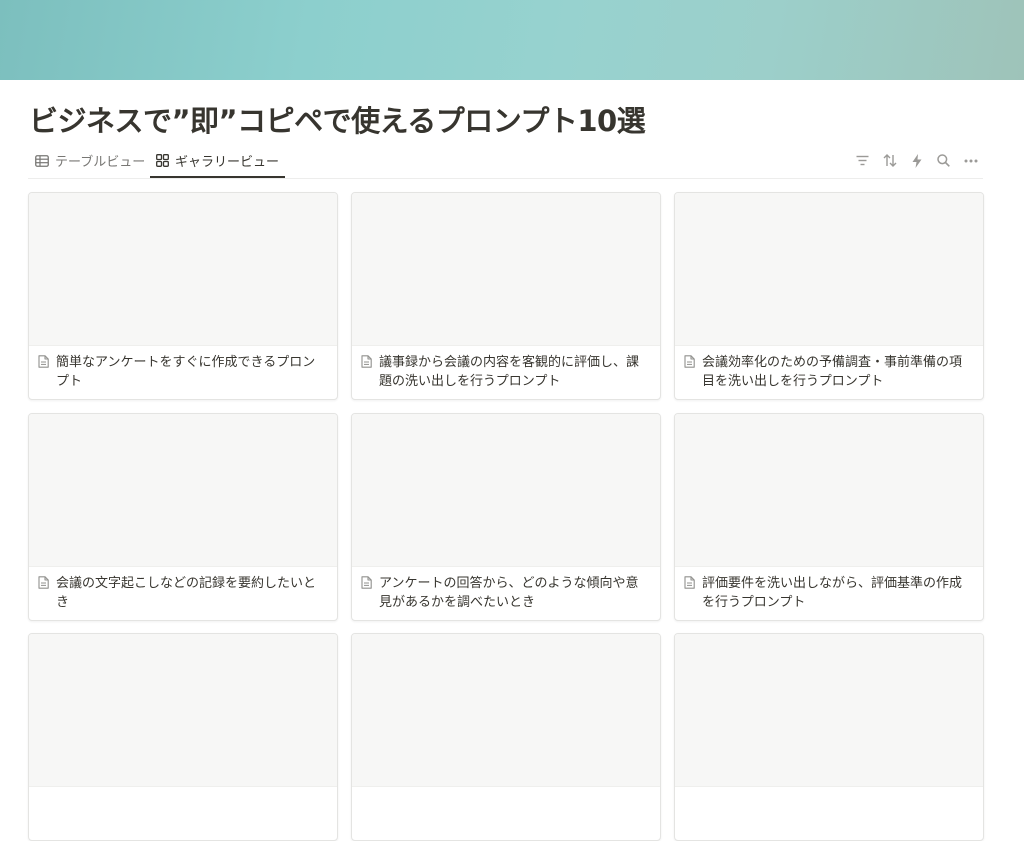 The width and height of the screenshot is (1024, 841). I want to click on gallery-card: 会議の文字起こしなどの記録を要約したいとき, so click(183, 517).